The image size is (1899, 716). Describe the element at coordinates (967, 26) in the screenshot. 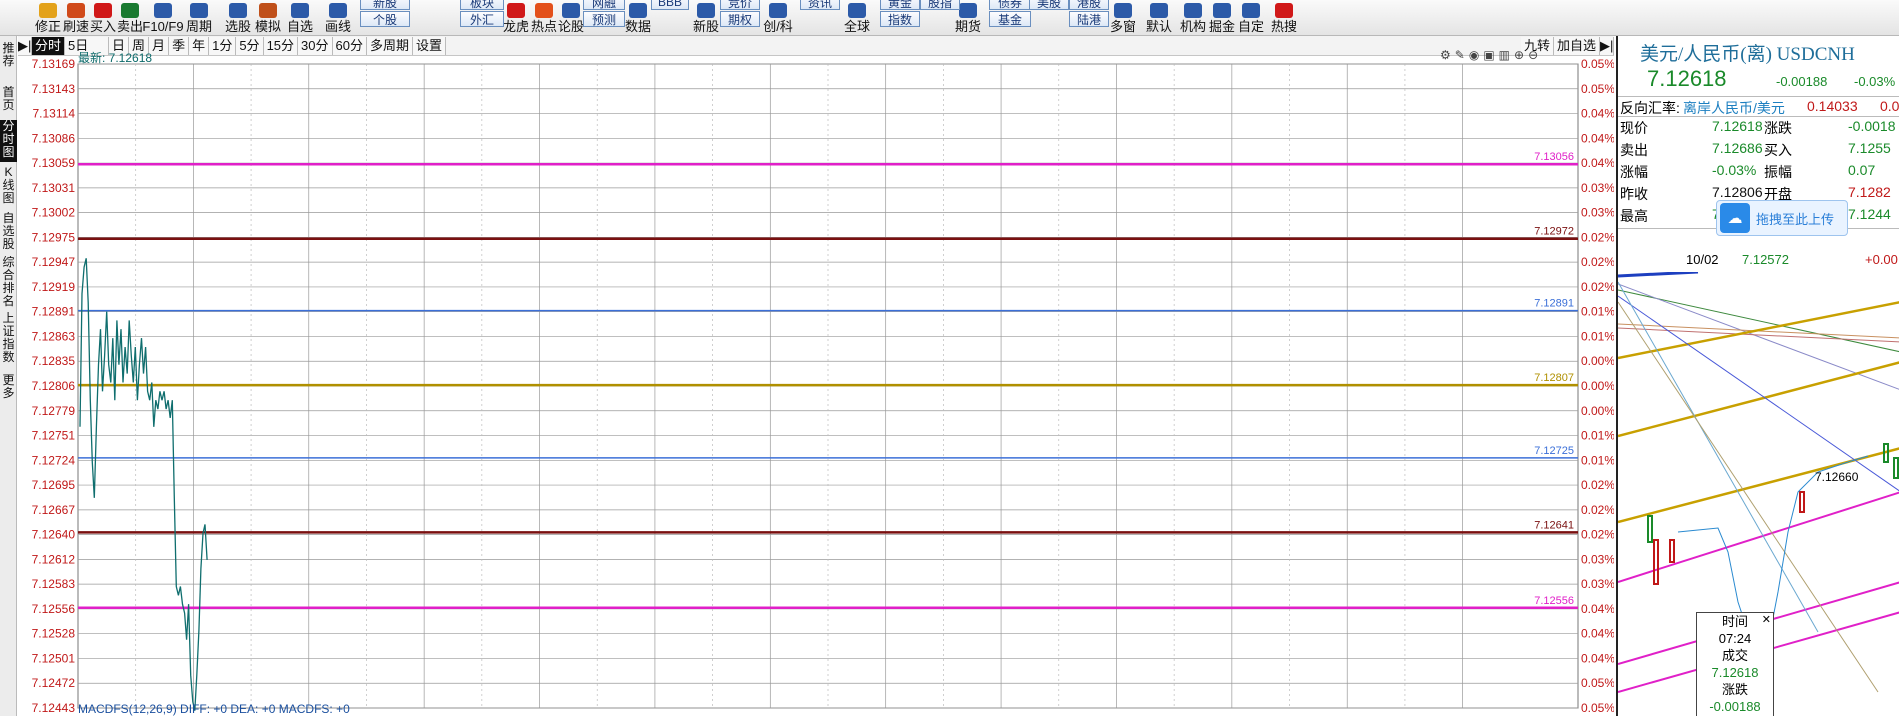

I see `toolbar-label: 期货` at that location.